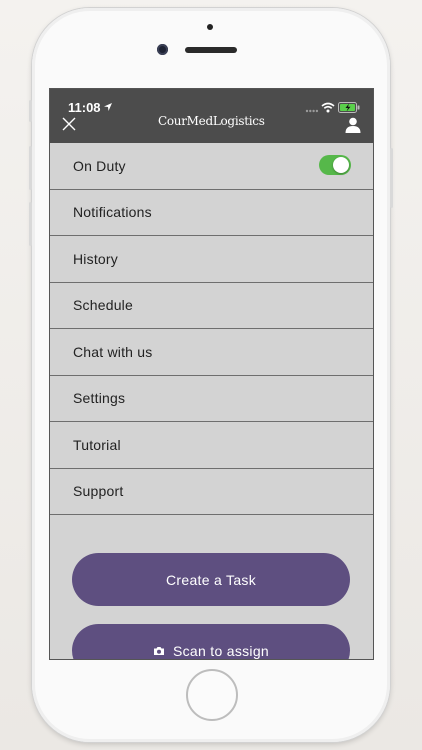 This screenshot has height=750, width=422. I want to click on scan-to-assign-label: Scan to assign, so click(221, 650).